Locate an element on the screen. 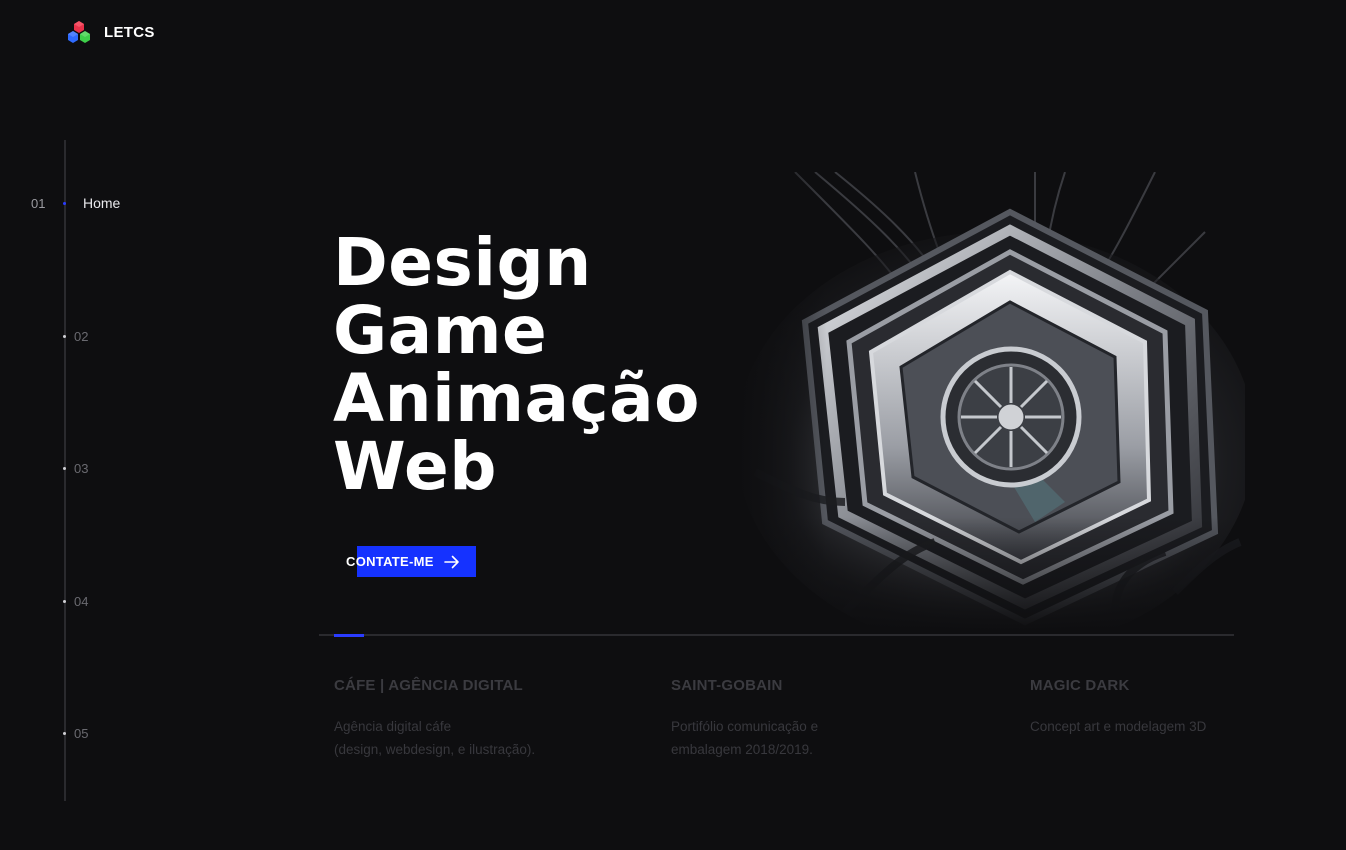 The image size is (1346, 850). project-card-magic-dark: MAGIC DARK Concept art e modelagem 3D is located at coordinates (1118, 707).